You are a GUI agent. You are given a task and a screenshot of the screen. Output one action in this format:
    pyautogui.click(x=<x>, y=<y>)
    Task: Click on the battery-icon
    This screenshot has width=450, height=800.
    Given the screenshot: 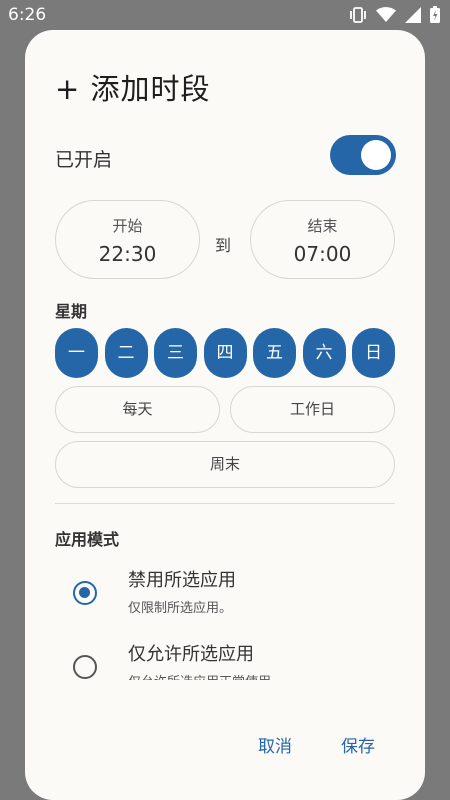 What is the action you would take?
    pyautogui.click(x=435, y=14)
    